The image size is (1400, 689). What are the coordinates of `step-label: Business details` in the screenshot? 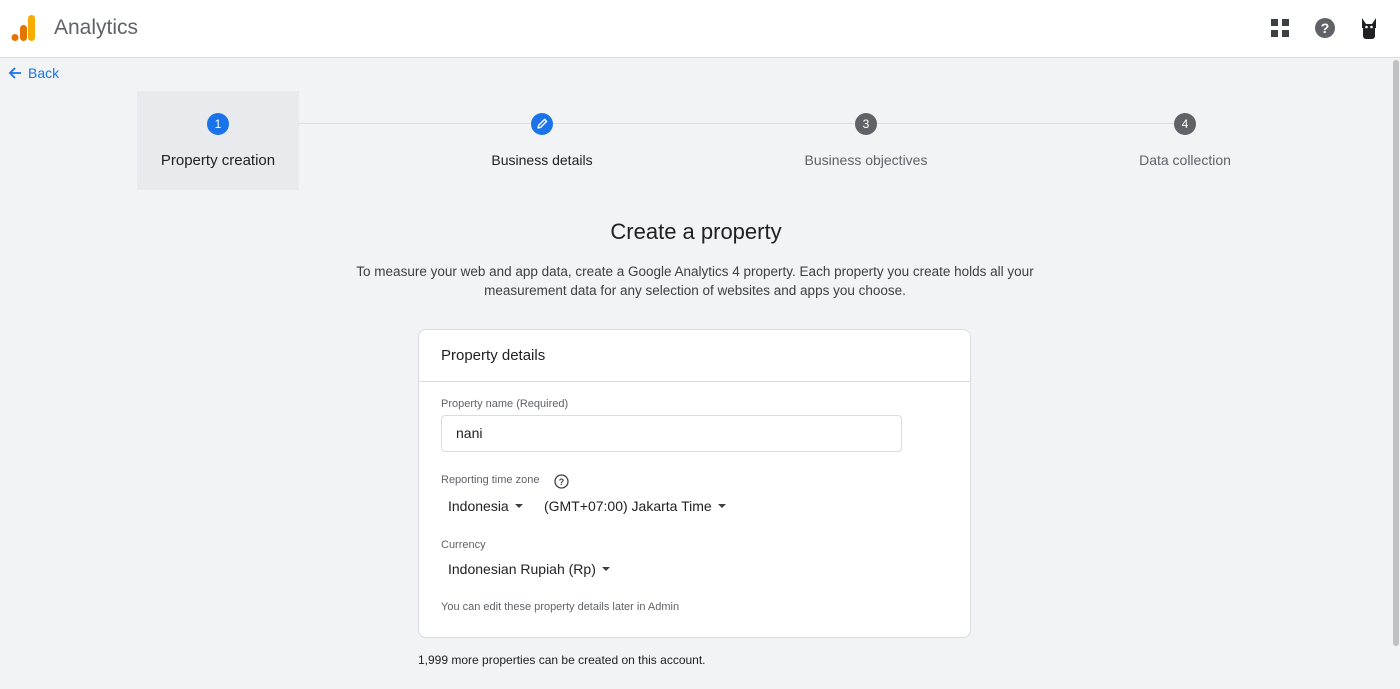 It's located at (542, 160).